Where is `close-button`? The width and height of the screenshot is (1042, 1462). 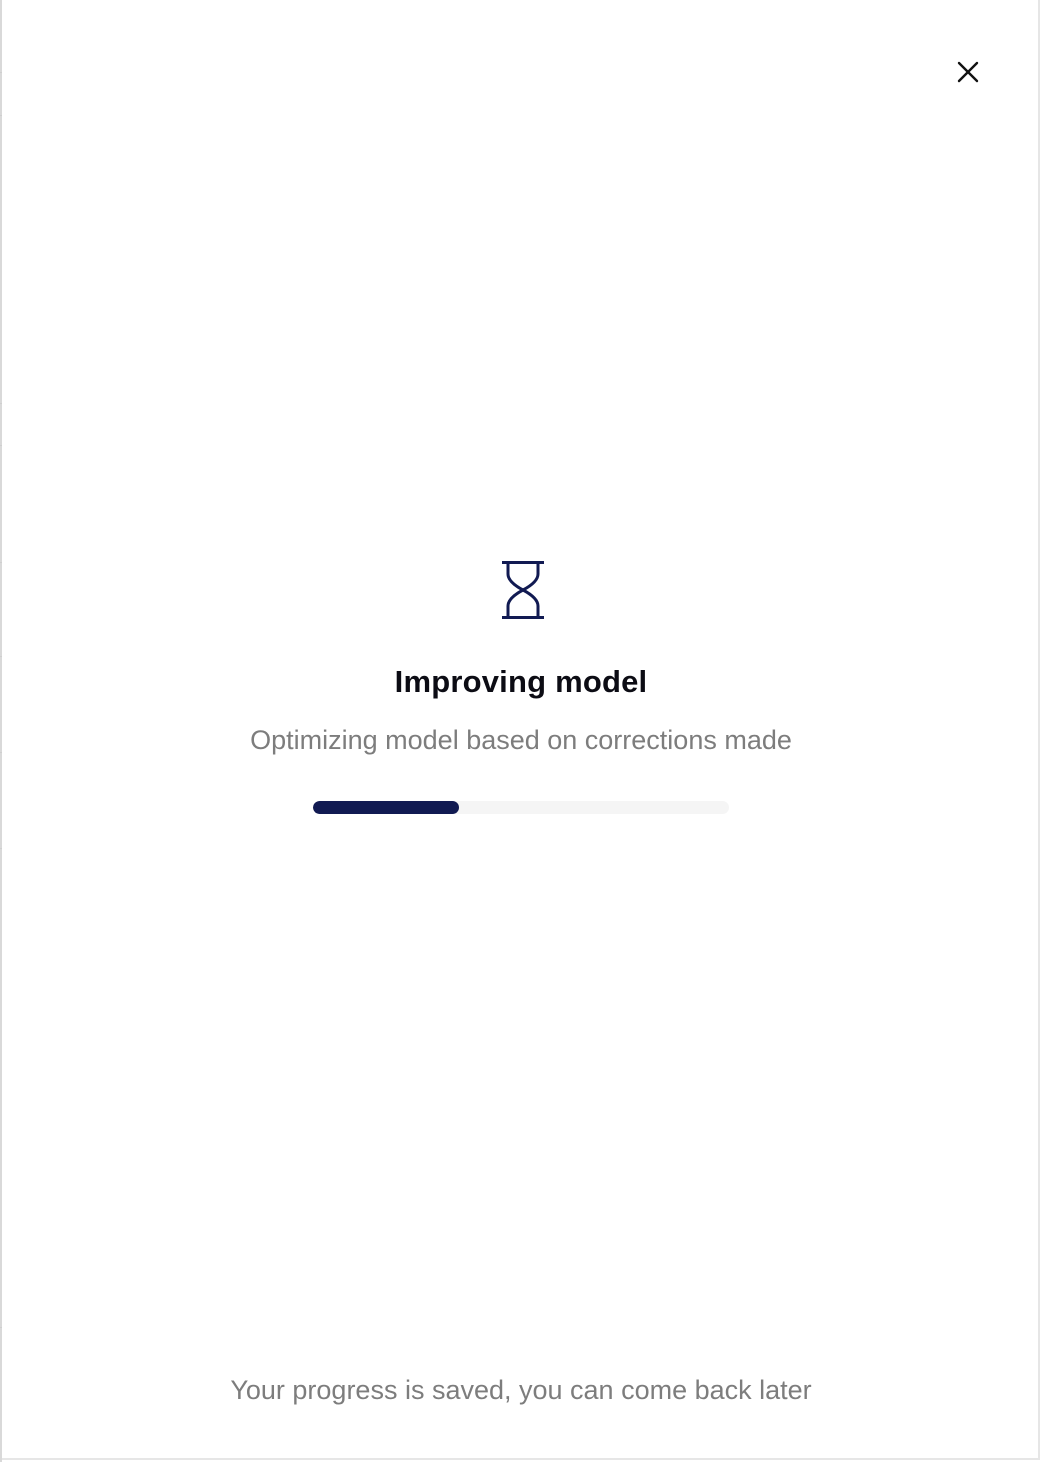
close-button is located at coordinates (968, 72).